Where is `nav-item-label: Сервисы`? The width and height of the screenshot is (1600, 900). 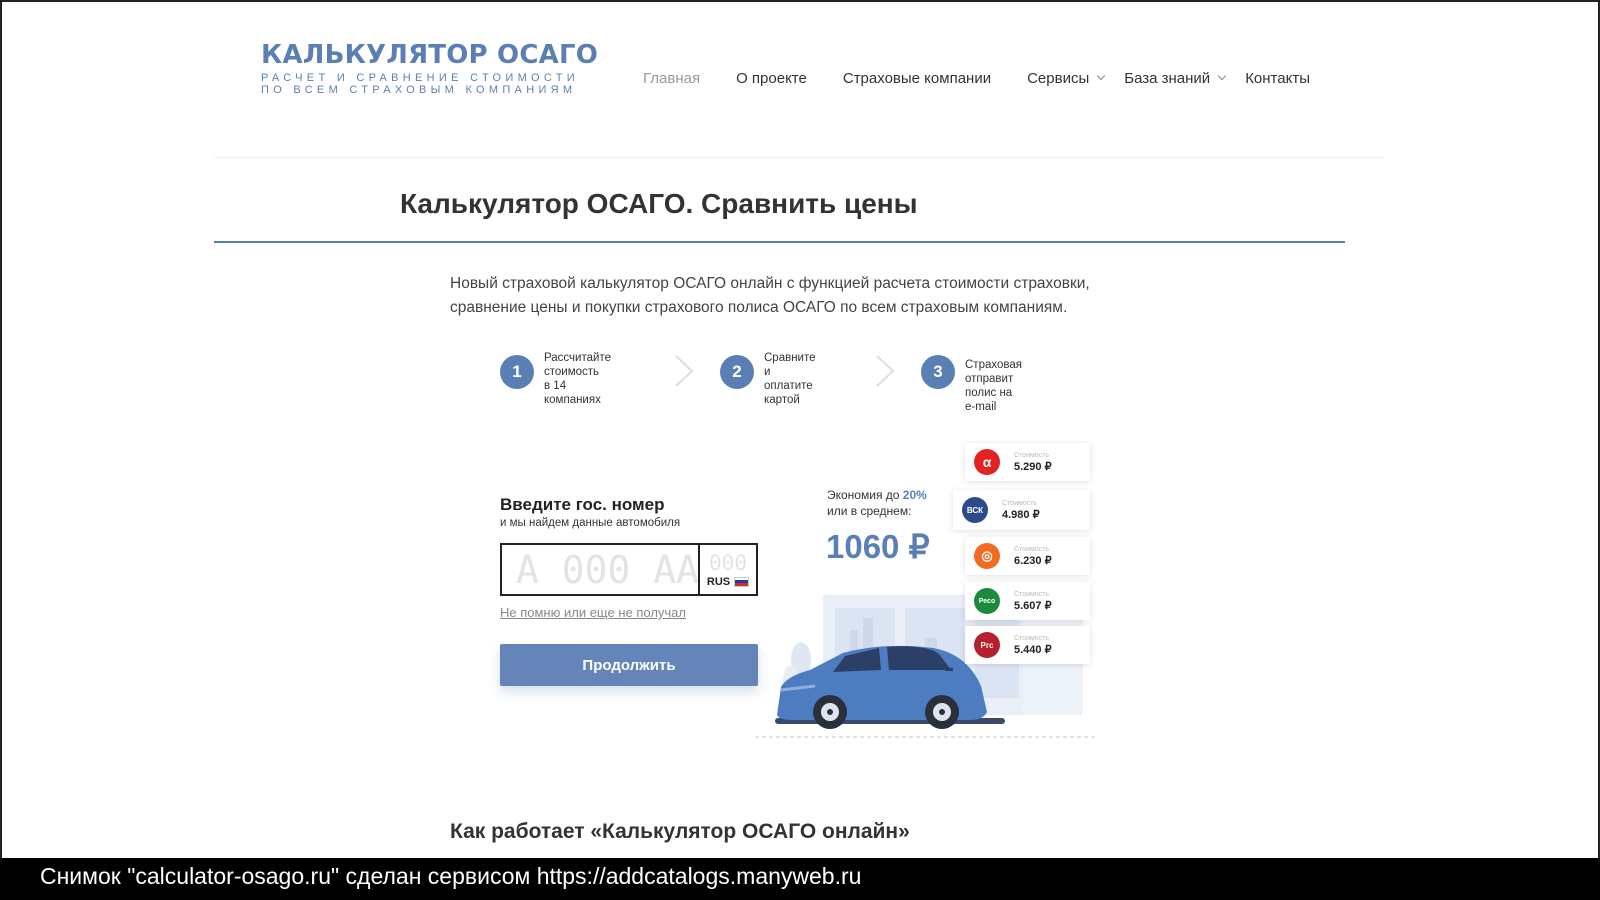
nav-item-label: Сервисы is located at coordinates (1058, 78).